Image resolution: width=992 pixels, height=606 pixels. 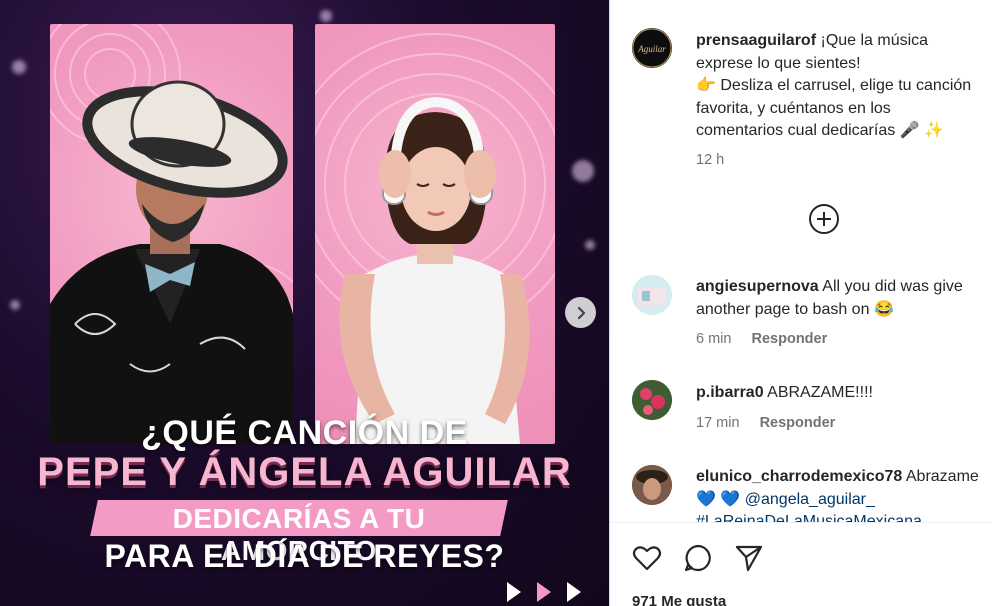 What do you see at coordinates (749, 558) in the screenshot?
I see `share-send-icon` at bounding box center [749, 558].